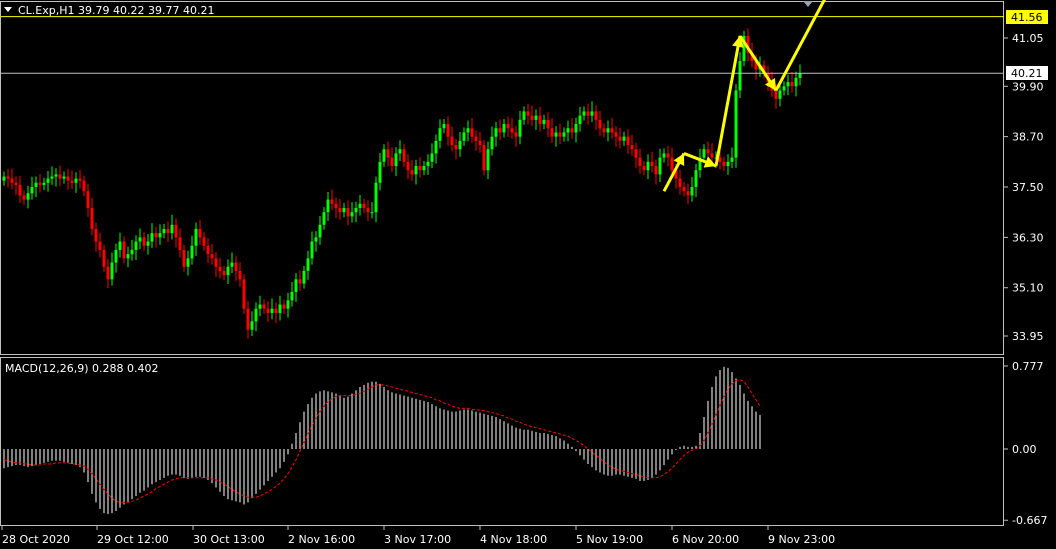 The height and width of the screenshot is (549, 1056). I want to click on macd-tick-label: 0.777, so click(1028, 366).